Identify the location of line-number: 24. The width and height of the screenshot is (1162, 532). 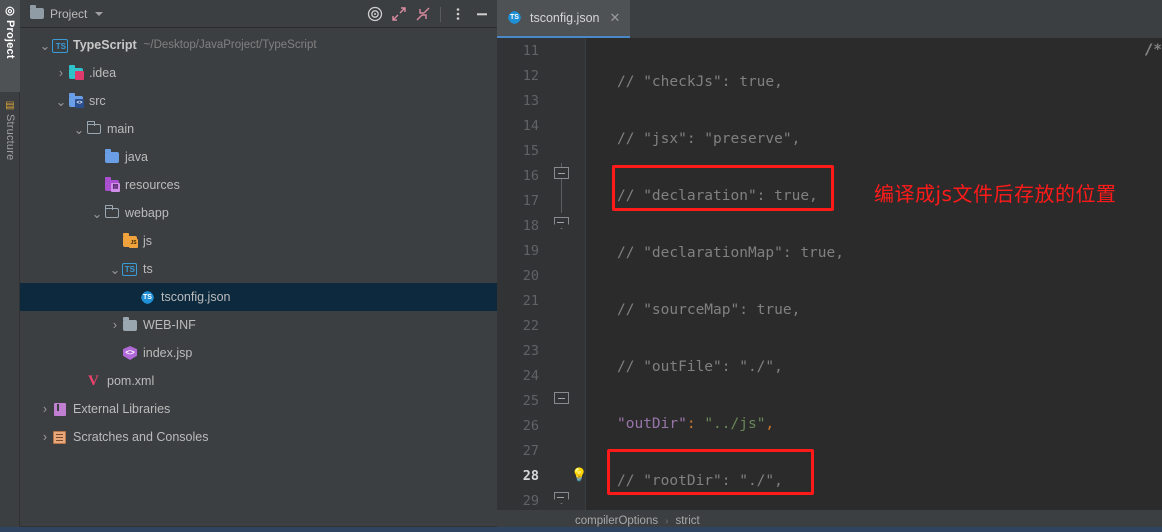
(530, 375).